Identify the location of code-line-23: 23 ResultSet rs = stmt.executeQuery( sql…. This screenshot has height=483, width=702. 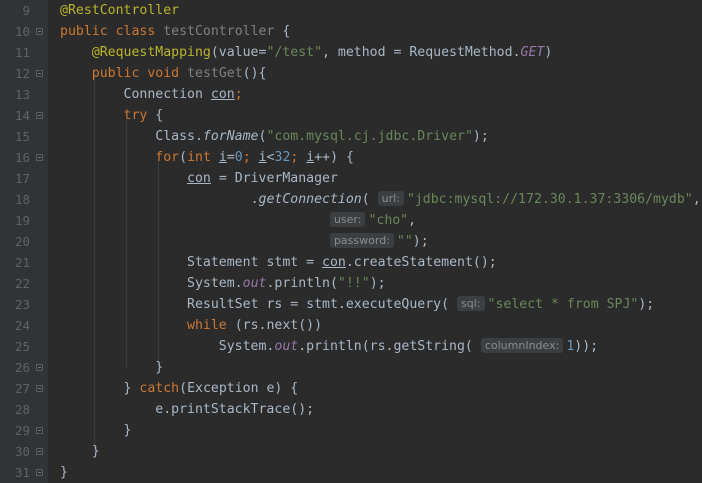
(351, 304).